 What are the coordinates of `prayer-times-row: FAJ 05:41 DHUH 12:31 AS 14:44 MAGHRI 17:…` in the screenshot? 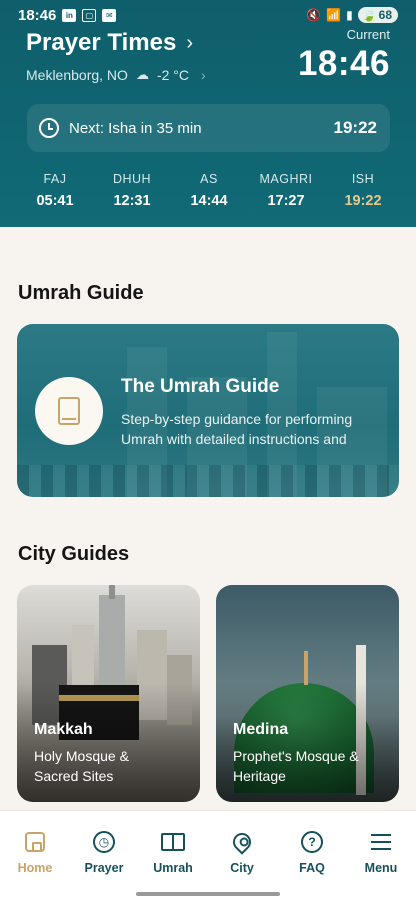 It's located at (209, 190).